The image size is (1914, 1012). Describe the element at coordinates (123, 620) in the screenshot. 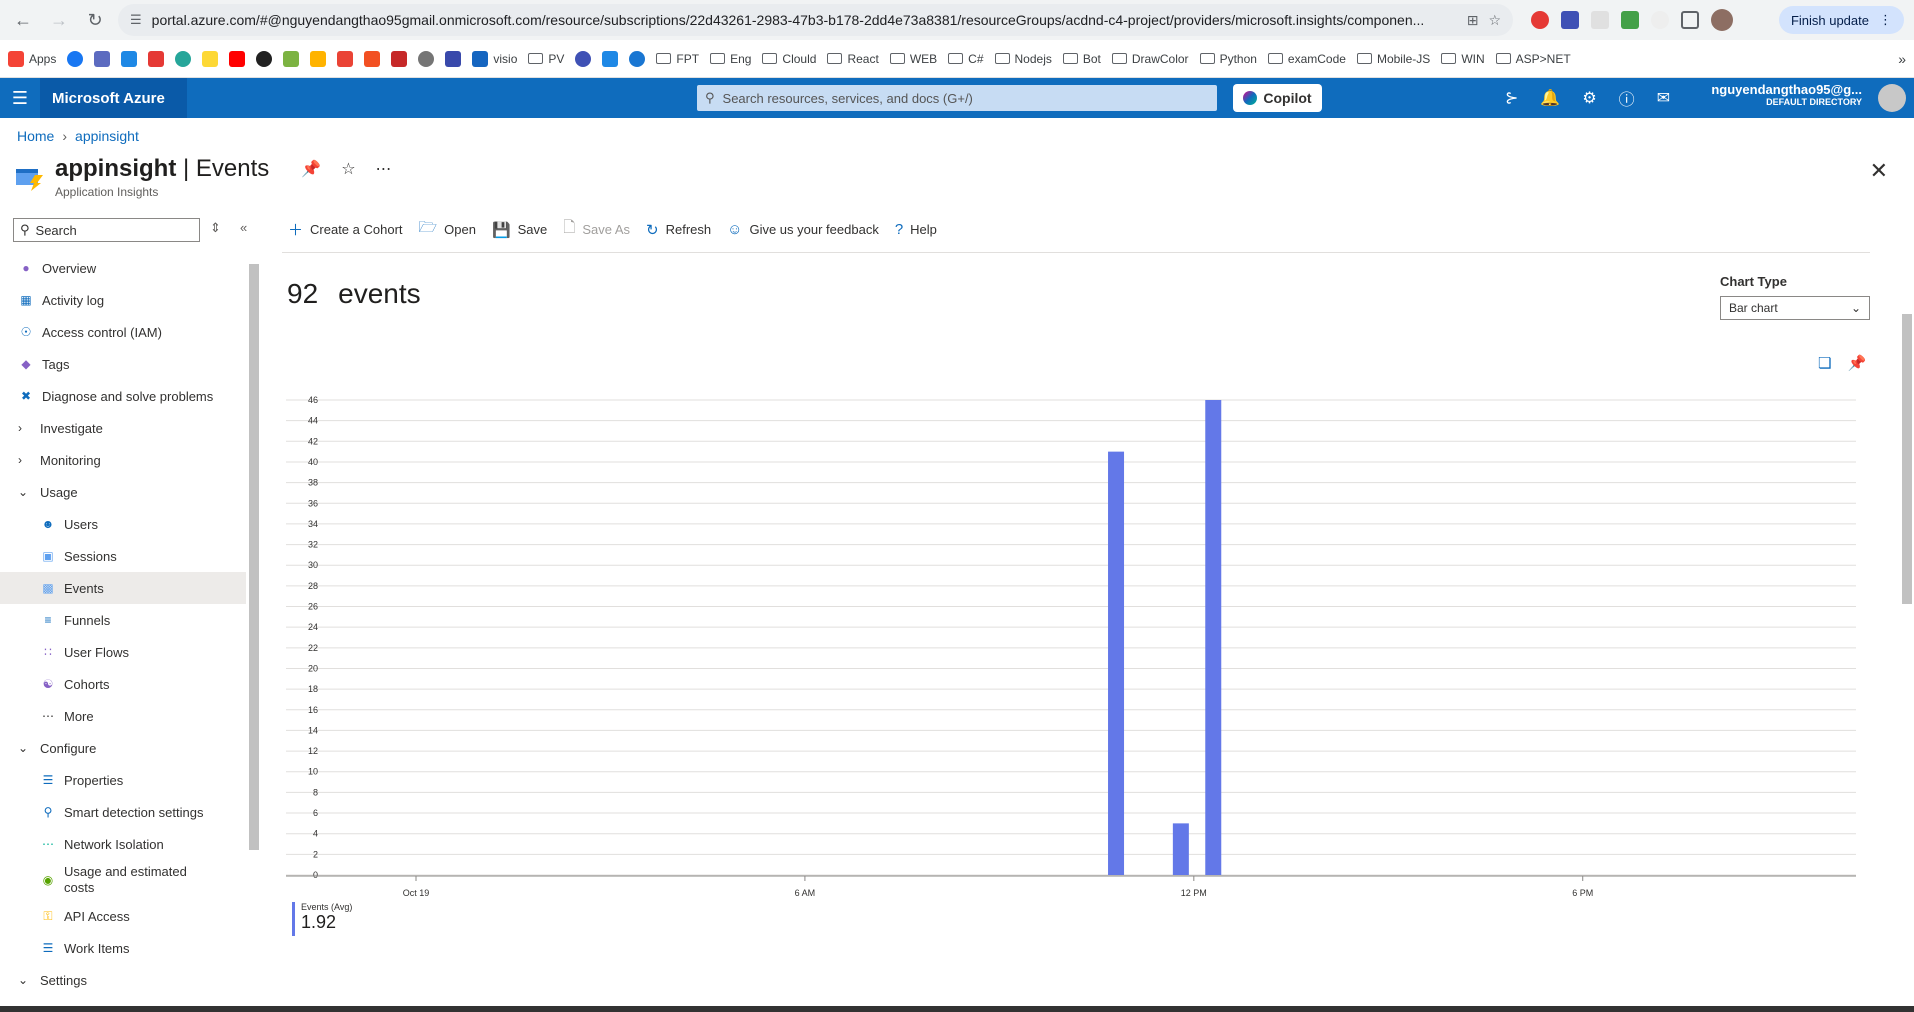

I see `sidebar-item-funnels: ≡ Funnels` at that location.